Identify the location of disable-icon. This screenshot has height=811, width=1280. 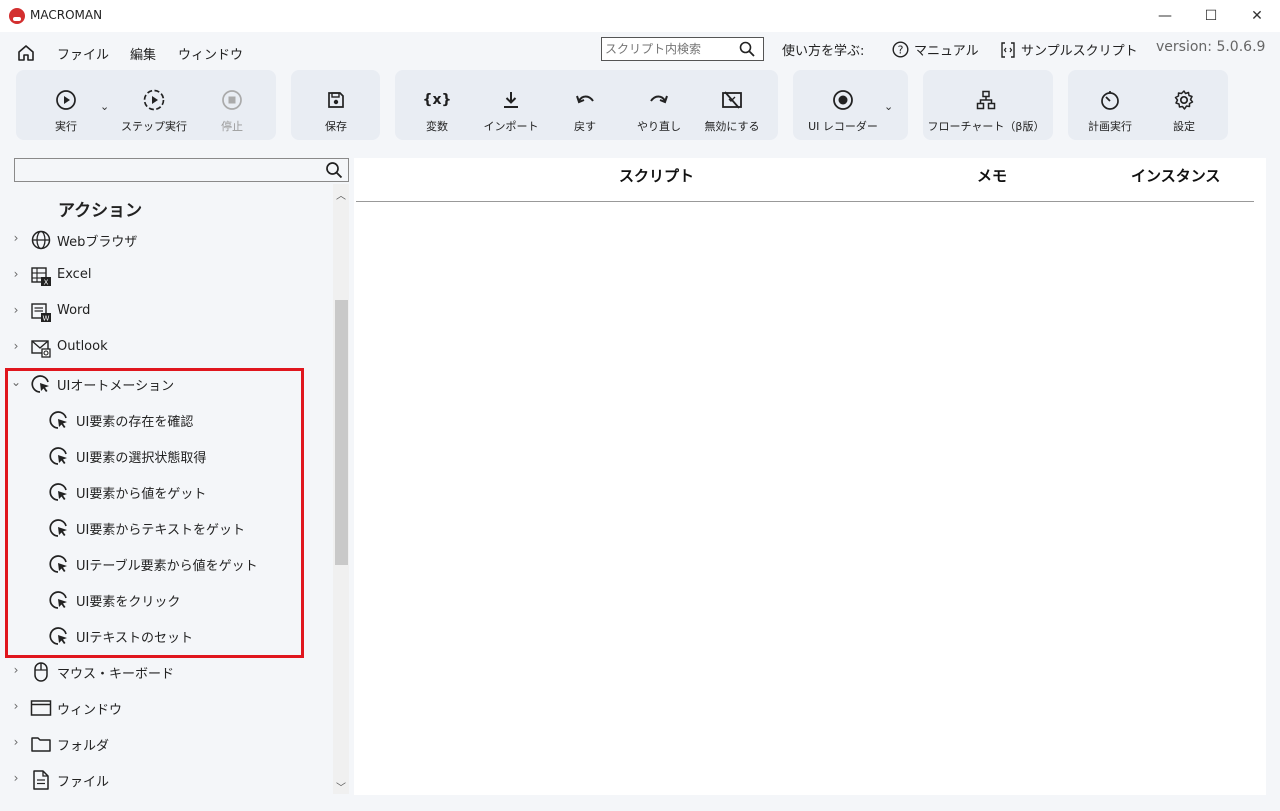
(732, 100).